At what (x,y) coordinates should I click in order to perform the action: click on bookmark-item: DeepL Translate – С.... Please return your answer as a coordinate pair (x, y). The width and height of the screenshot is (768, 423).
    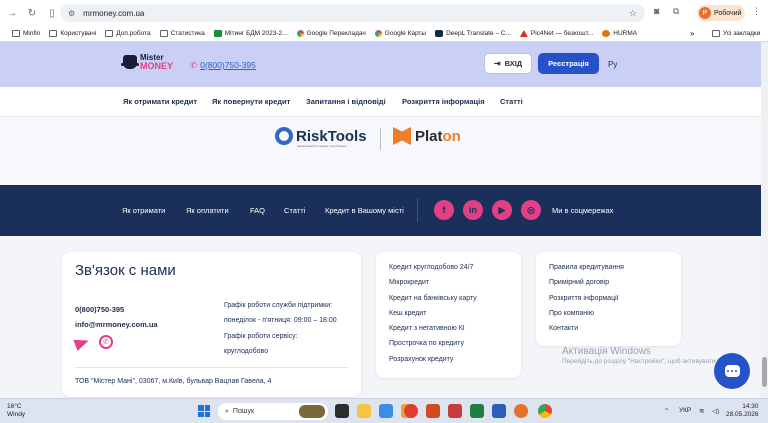
    Looking at the image, I should click on (473, 33).